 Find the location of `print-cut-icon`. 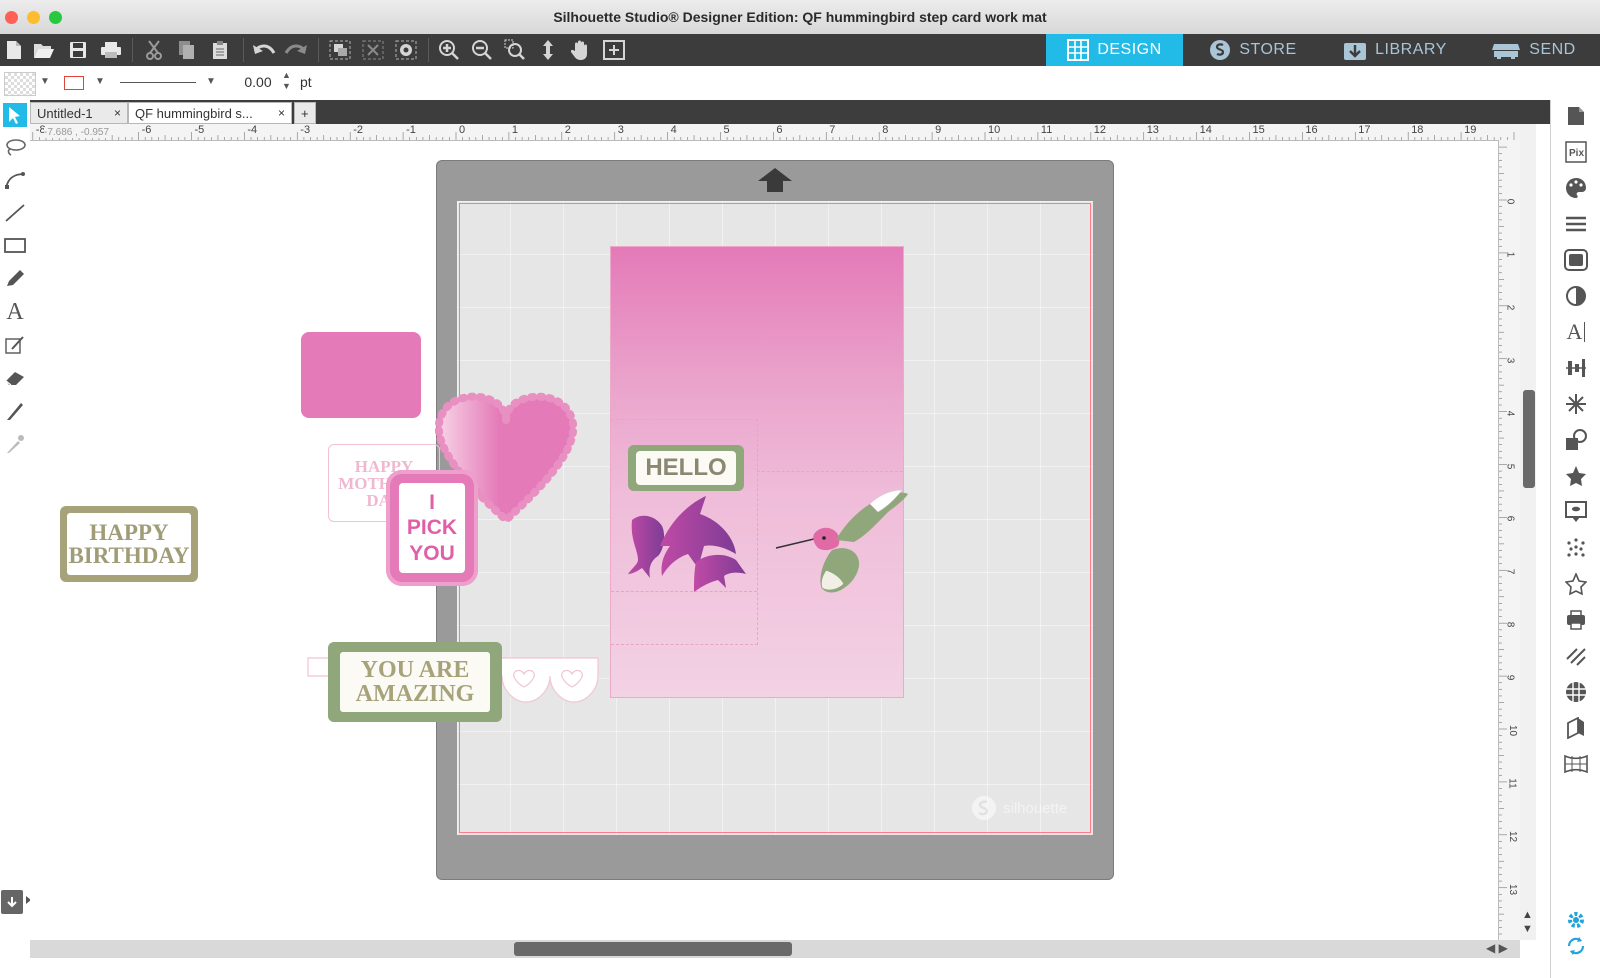

print-cut-icon is located at coordinates (1576, 620).